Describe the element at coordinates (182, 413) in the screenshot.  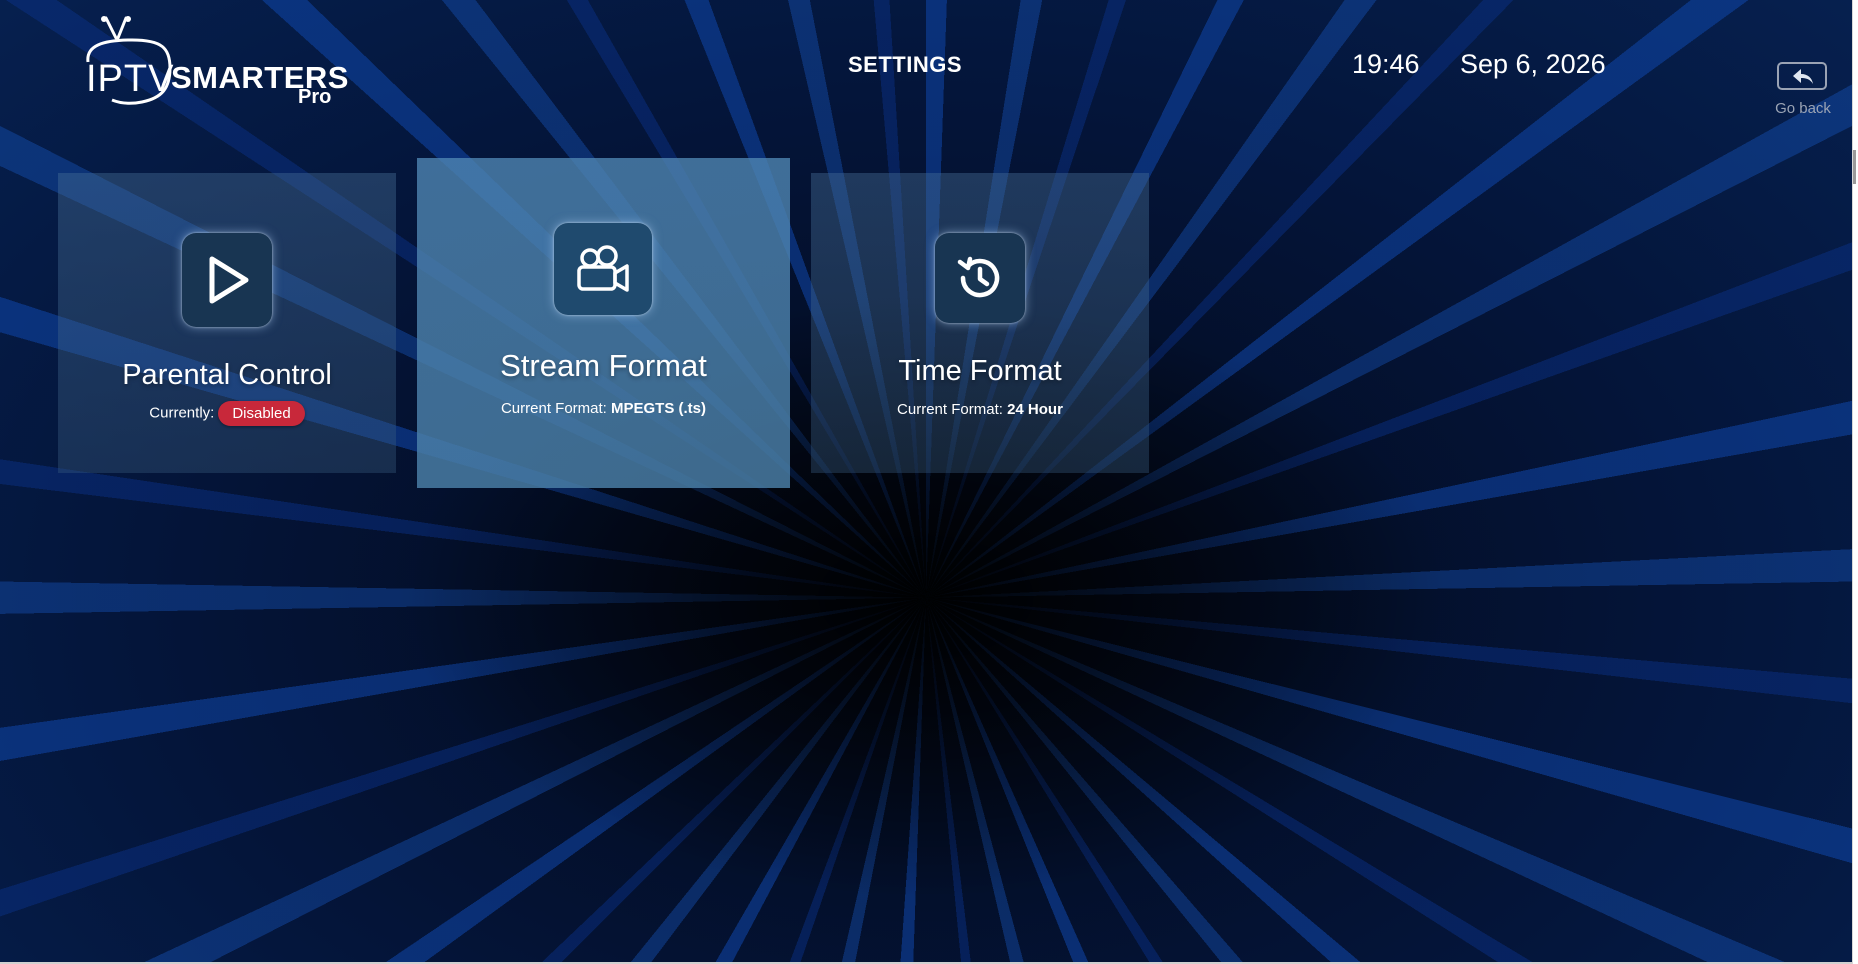
I see `card-subtitle-label: Currently:` at that location.